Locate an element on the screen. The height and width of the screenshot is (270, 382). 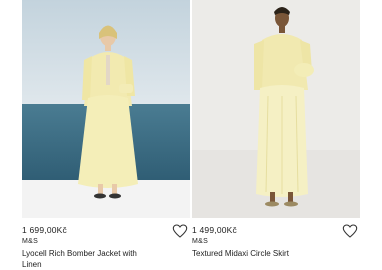
product-title: Textured Midaxi Circle Skirt is located at coordinates (259, 254).